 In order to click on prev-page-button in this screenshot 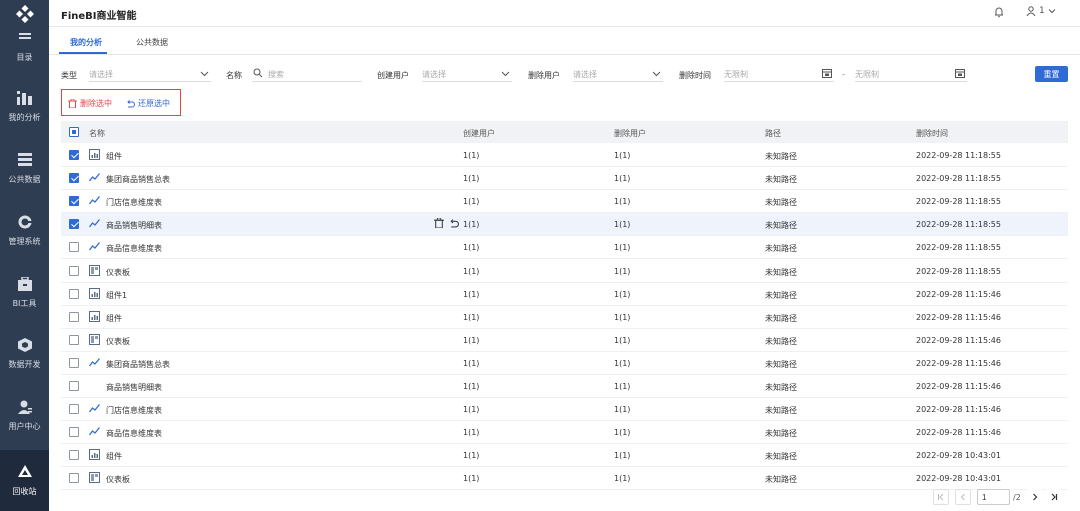, I will do `click(963, 497)`.